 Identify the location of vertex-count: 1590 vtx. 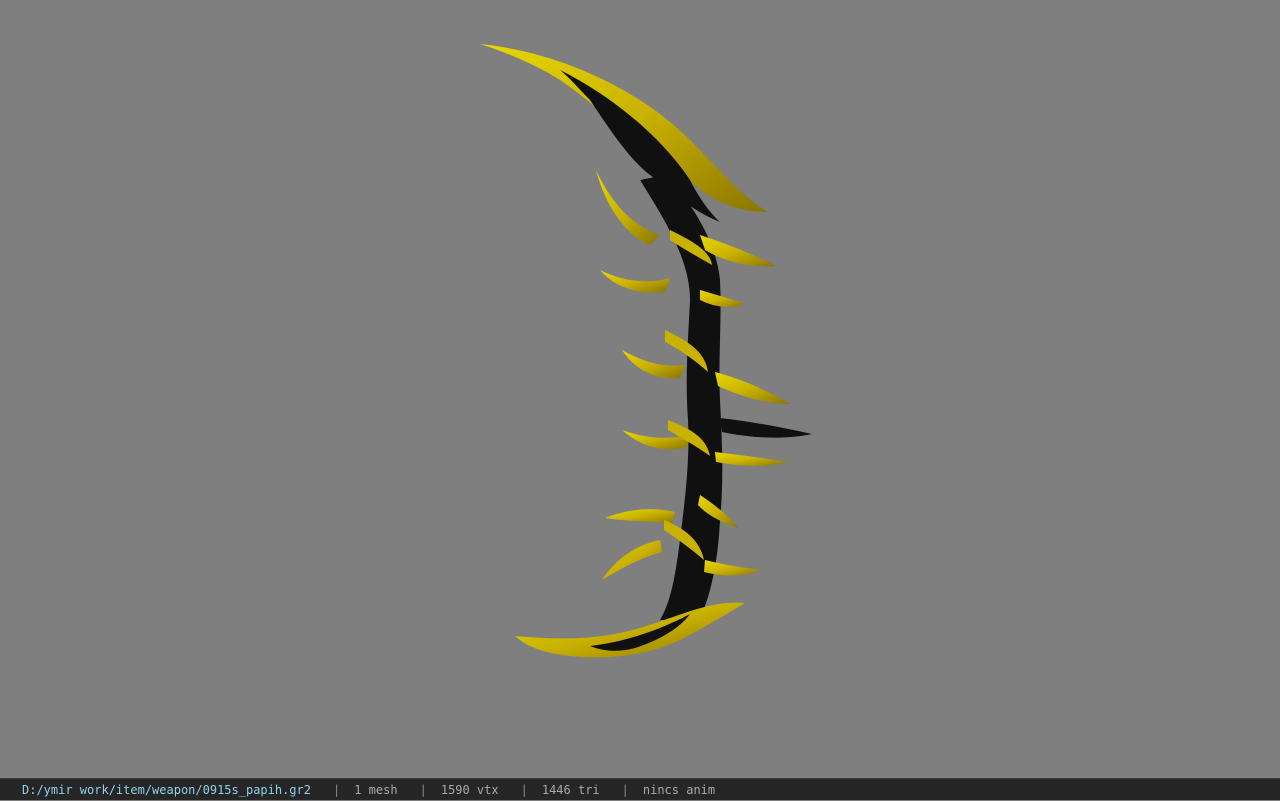
(469, 790).